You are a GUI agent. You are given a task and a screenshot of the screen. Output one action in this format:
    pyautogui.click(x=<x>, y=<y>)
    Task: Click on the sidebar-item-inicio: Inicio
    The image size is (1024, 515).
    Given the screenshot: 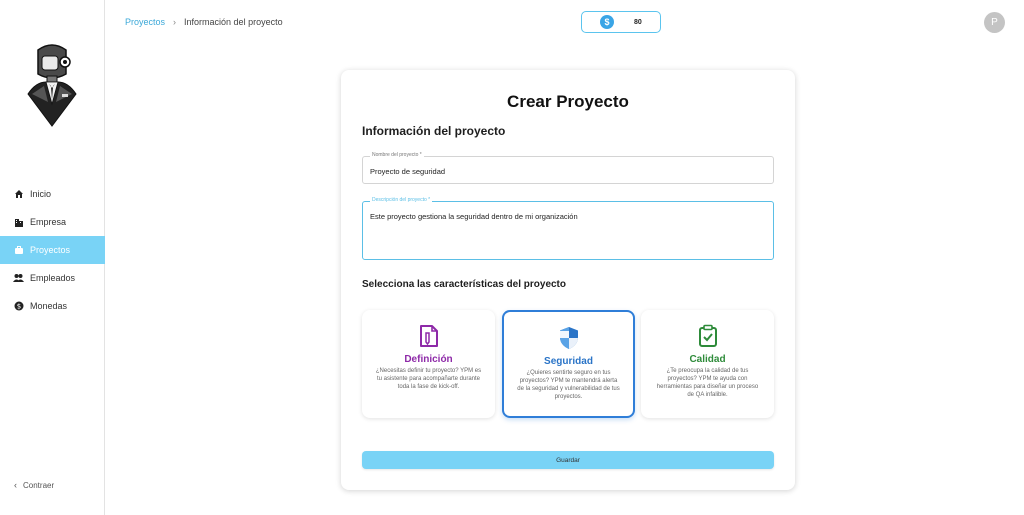 What is the action you would take?
    pyautogui.click(x=52, y=194)
    